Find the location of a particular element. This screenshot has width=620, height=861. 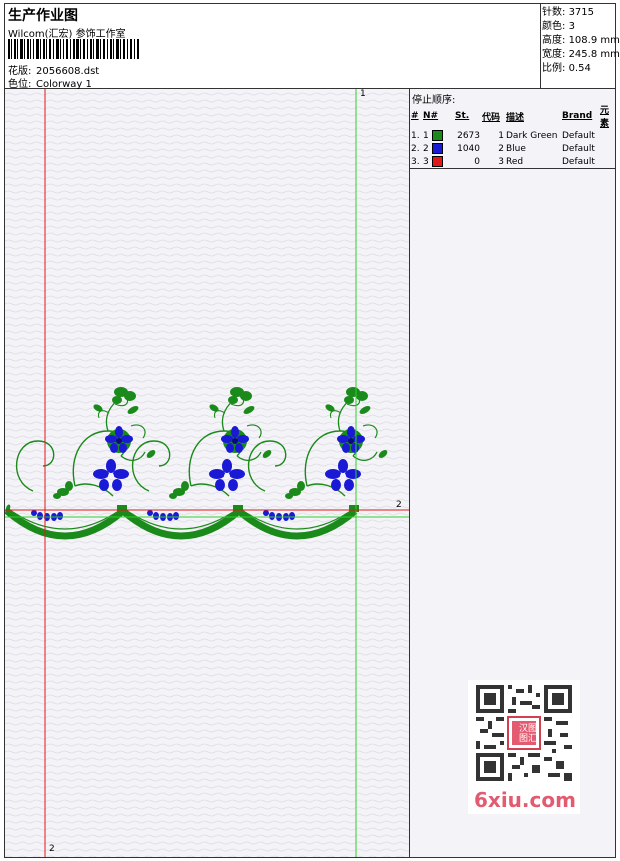

stat-width-value: 245.8 mm is located at coordinates (594, 54).